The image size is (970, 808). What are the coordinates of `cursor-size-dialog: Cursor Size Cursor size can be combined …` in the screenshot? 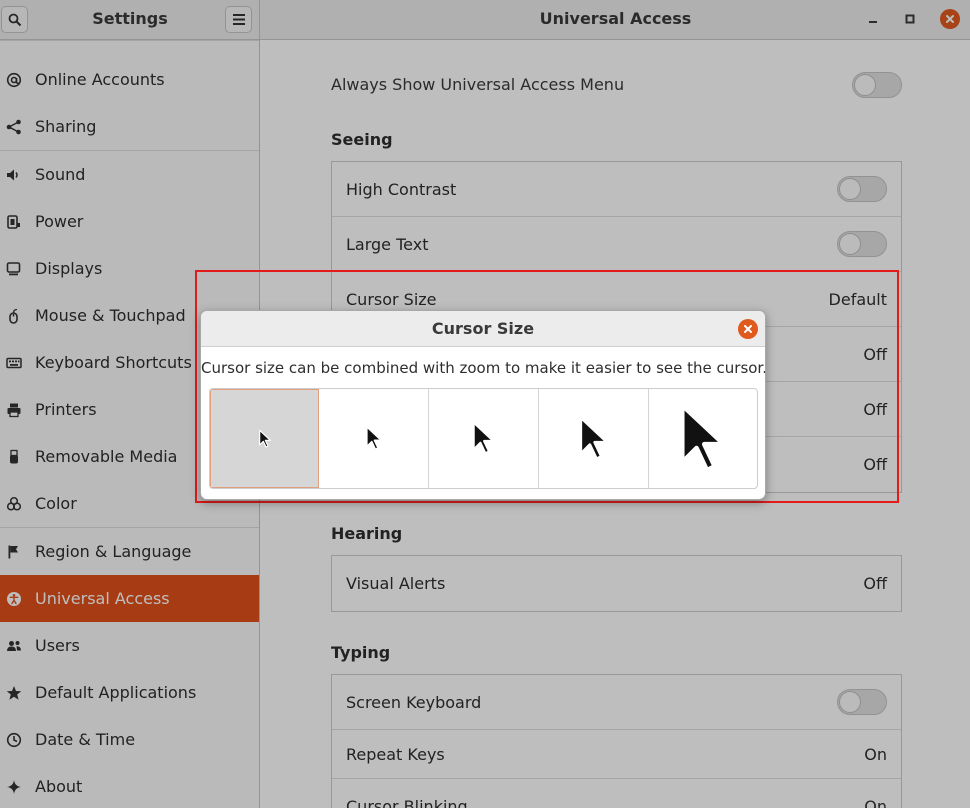 It's located at (483, 405).